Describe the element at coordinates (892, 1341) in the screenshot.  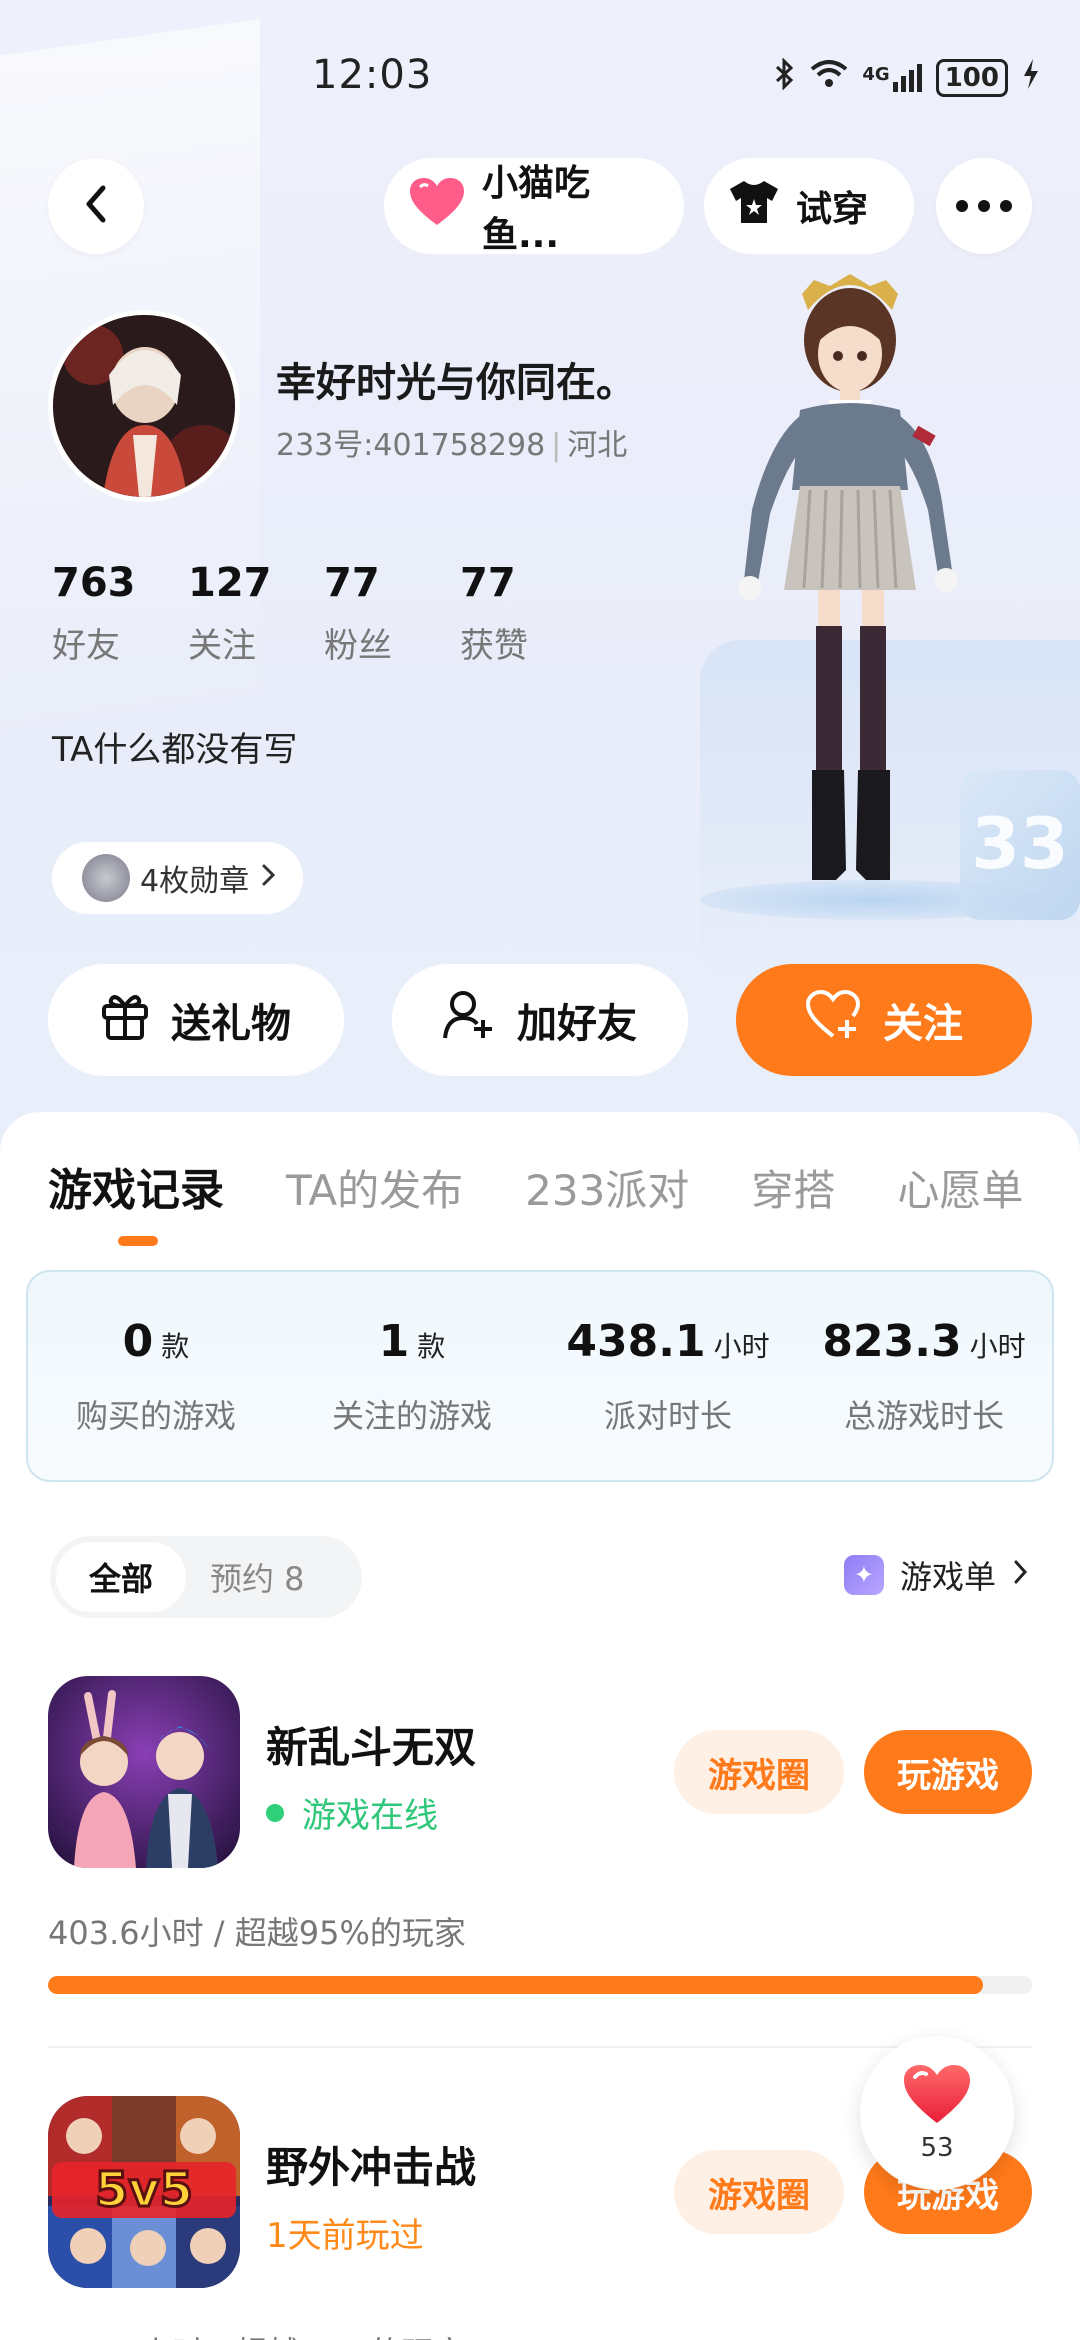
I see `summary-value: 823.3` at that location.